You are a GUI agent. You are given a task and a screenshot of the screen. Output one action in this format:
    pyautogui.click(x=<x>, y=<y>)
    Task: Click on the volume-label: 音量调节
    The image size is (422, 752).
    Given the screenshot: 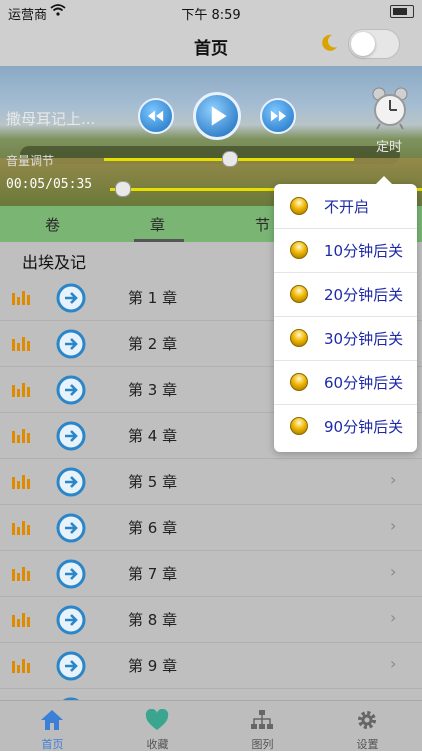 What is the action you would take?
    pyautogui.click(x=30, y=161)
    